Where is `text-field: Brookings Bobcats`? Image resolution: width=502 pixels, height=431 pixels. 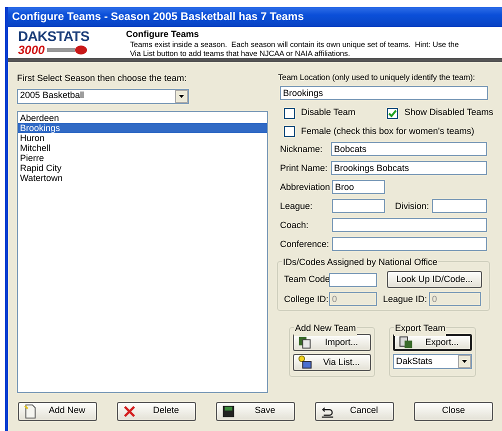
text-field: Brookings Bobcats is located at coordinates (409, 168).